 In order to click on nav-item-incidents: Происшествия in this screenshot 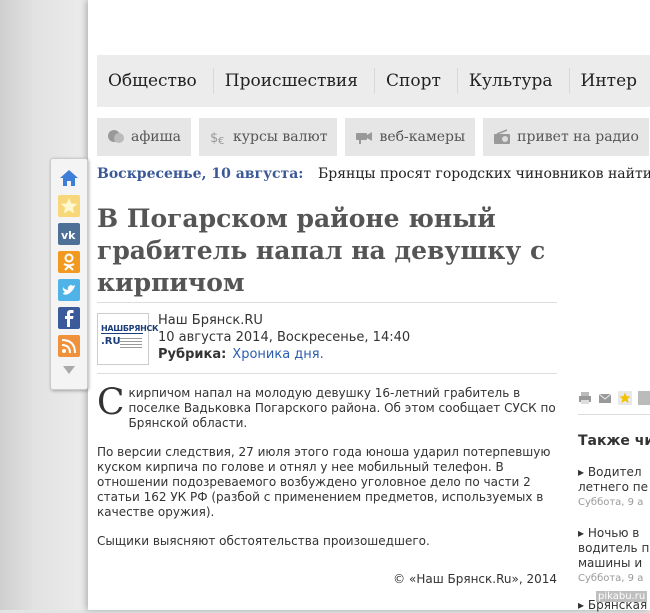, I will do `click(294, 81)`.